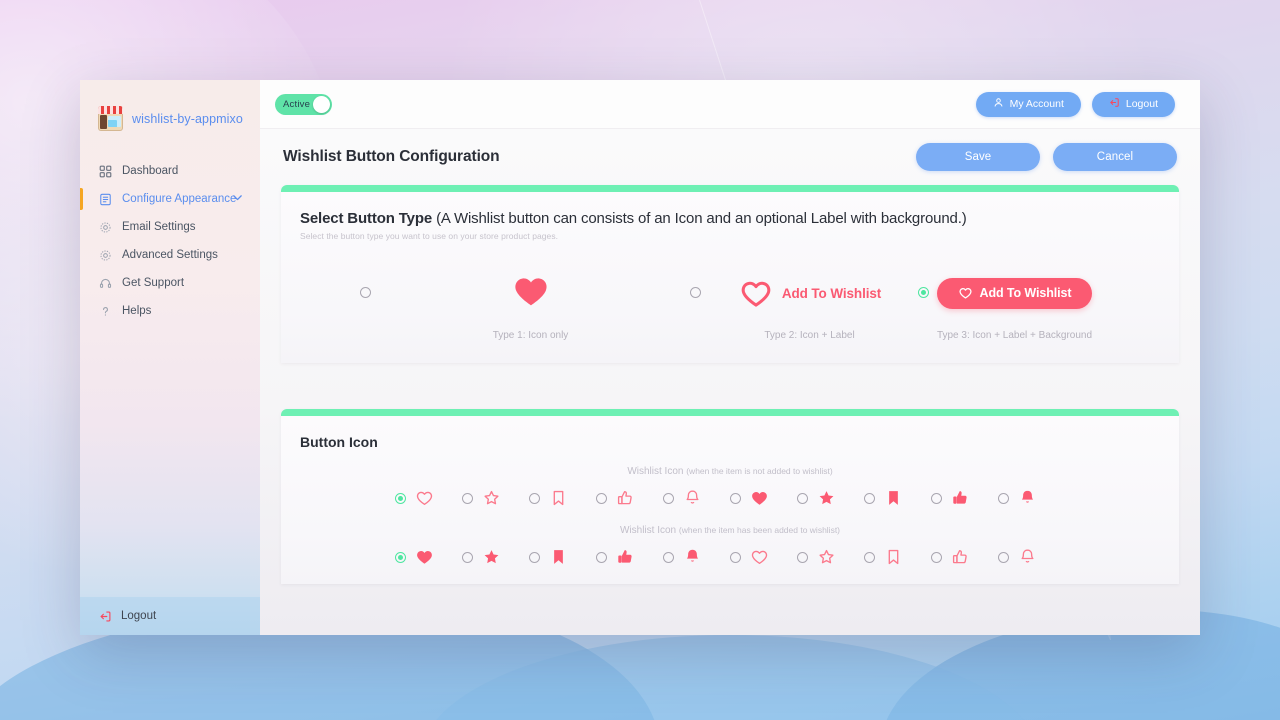 This screenshot has width=1280, height=720. Describe the element at coordinates (730, 386) in the screenshot. I see `card-spacer` at that location.